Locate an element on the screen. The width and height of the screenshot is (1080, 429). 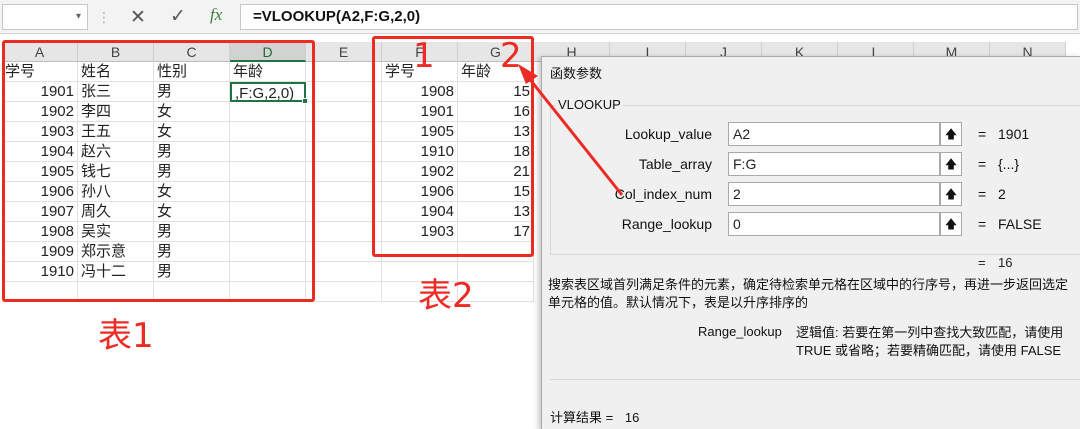
range-lookup-help-name: Range_lookup is located at coordinates (740, 331).